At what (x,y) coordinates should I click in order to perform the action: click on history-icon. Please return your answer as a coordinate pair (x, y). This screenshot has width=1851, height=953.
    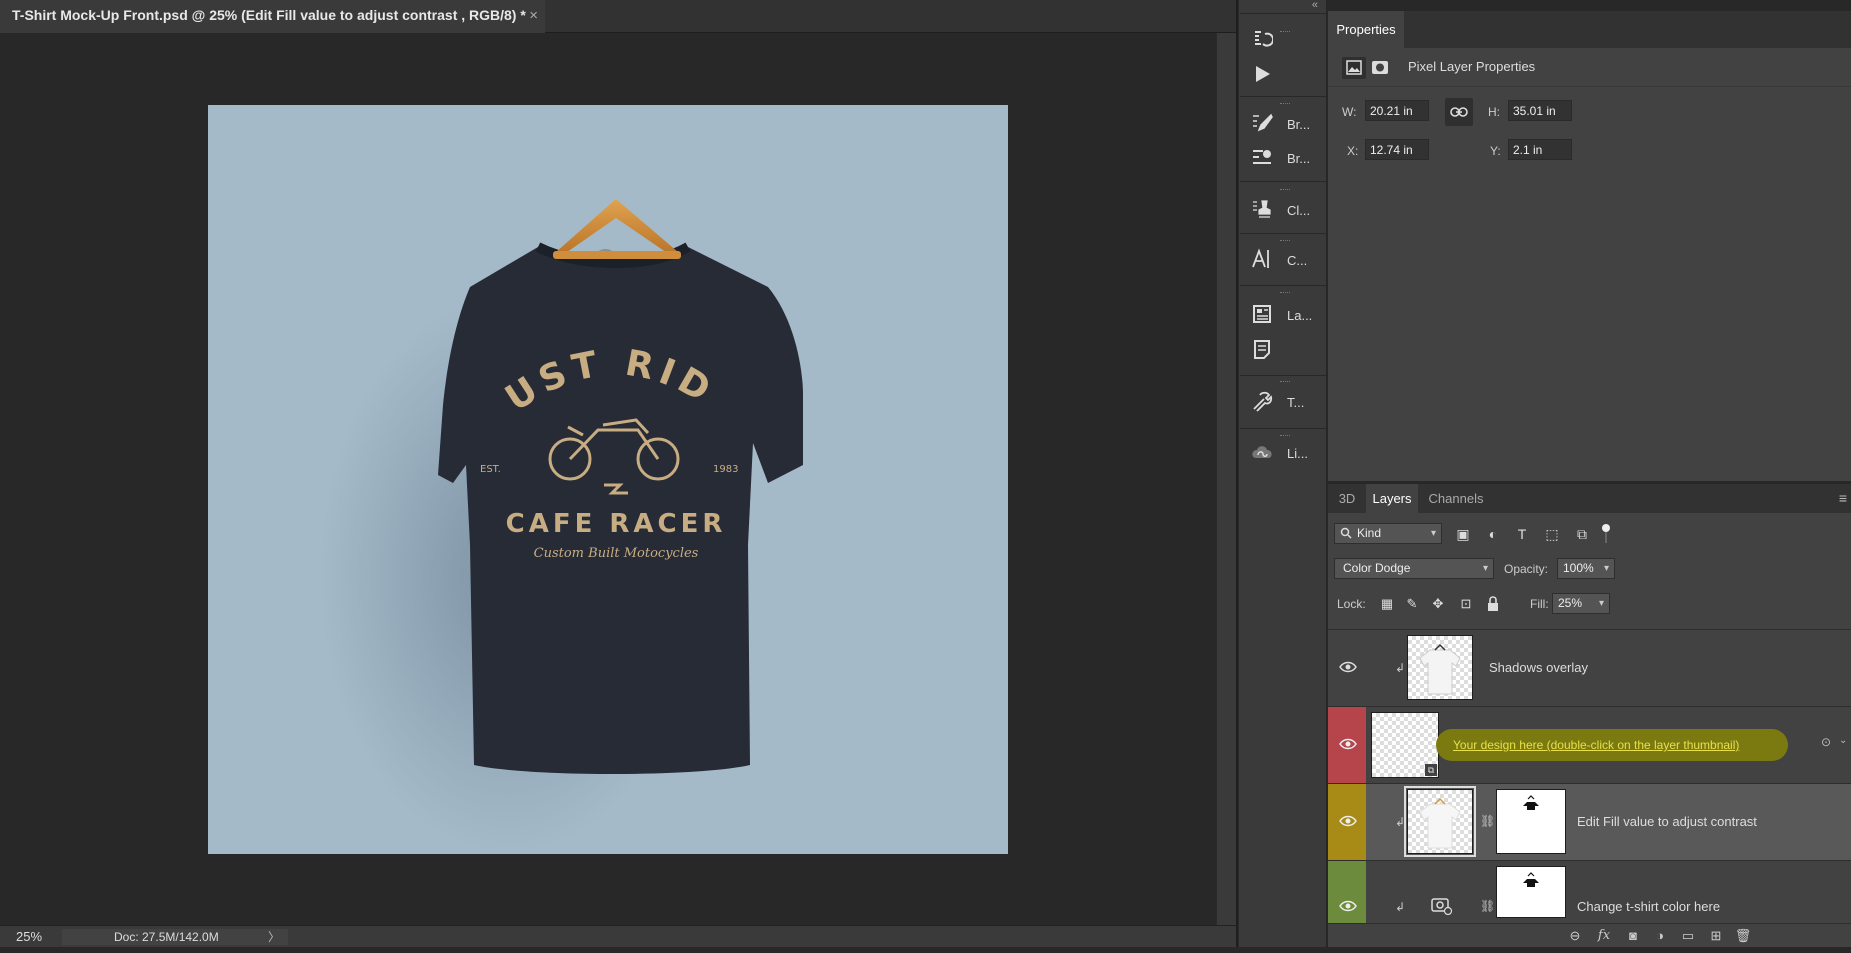
    Looking at the image, I should click on (1262, 41).